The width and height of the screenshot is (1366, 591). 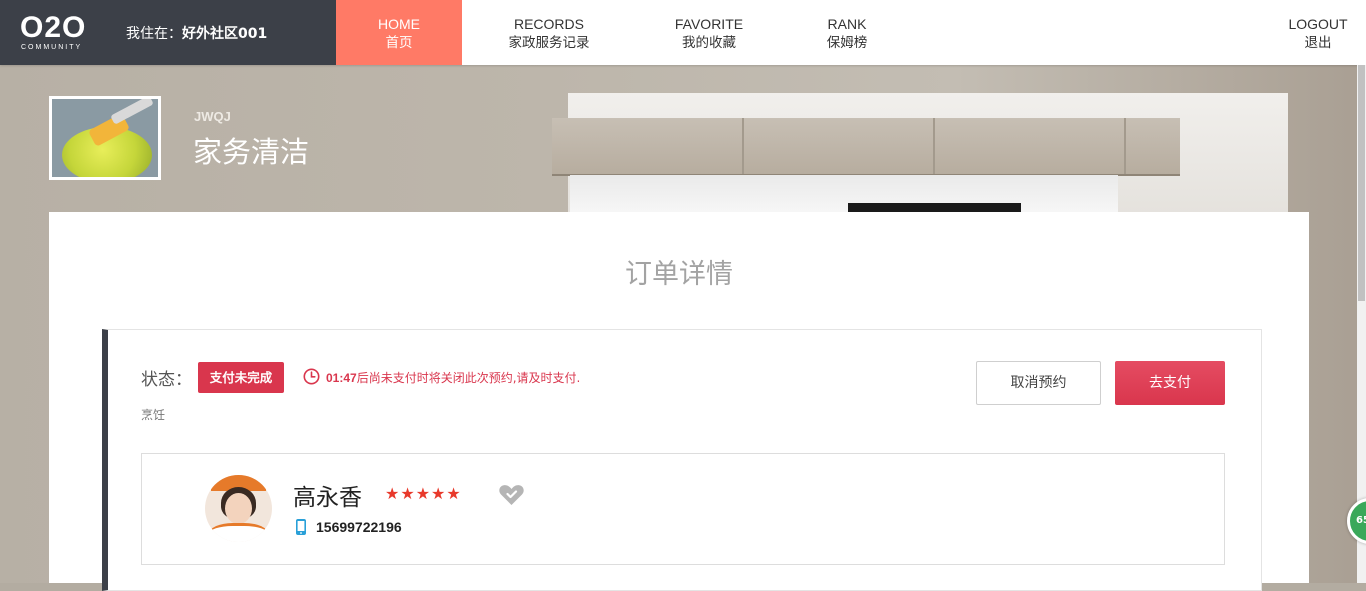 What do you see at coordinates (548, 24) in the screenshot?
I see `nav-records-en: RECORDS` at bounding box center [548, 24].